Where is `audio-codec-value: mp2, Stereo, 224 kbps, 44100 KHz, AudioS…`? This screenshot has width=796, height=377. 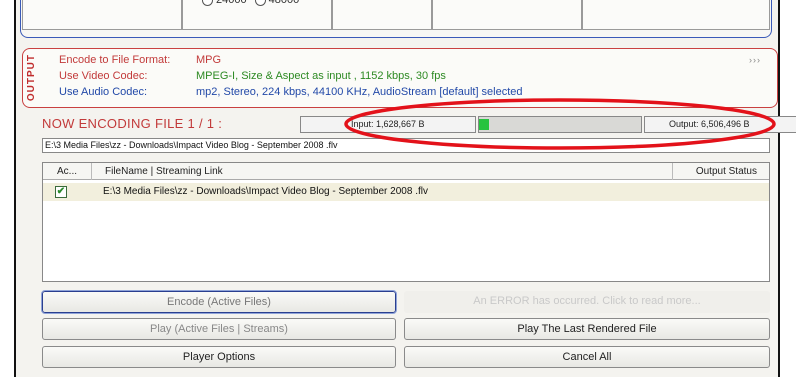
audio-codec-value: mp2, Stereo, 224 kbps, 44100 KHz, AudioS… is located at coordinates (359, 92).